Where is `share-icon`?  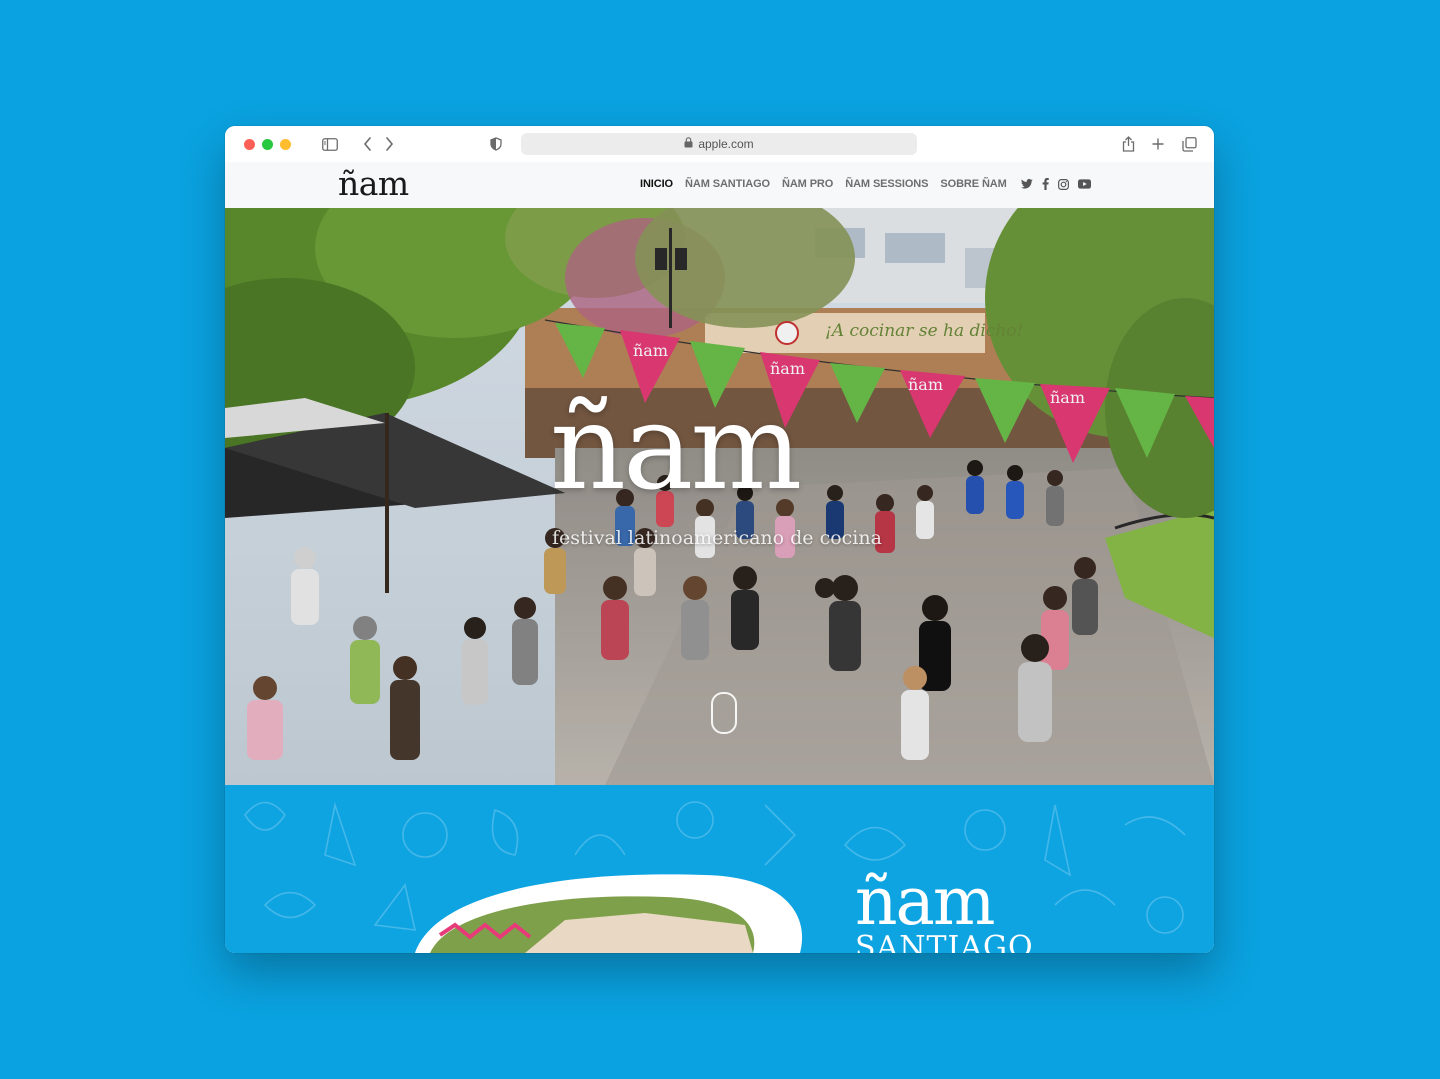
share-icon is located at coordinates (1128, 144).